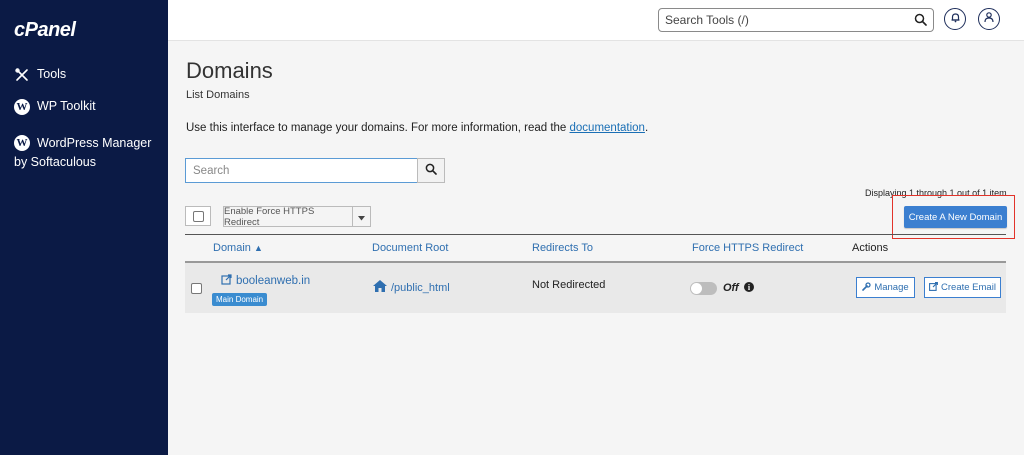 The width and height of the screenshot is (1024, 455). I want to click on manage-button: Manage, so click(885, 287).